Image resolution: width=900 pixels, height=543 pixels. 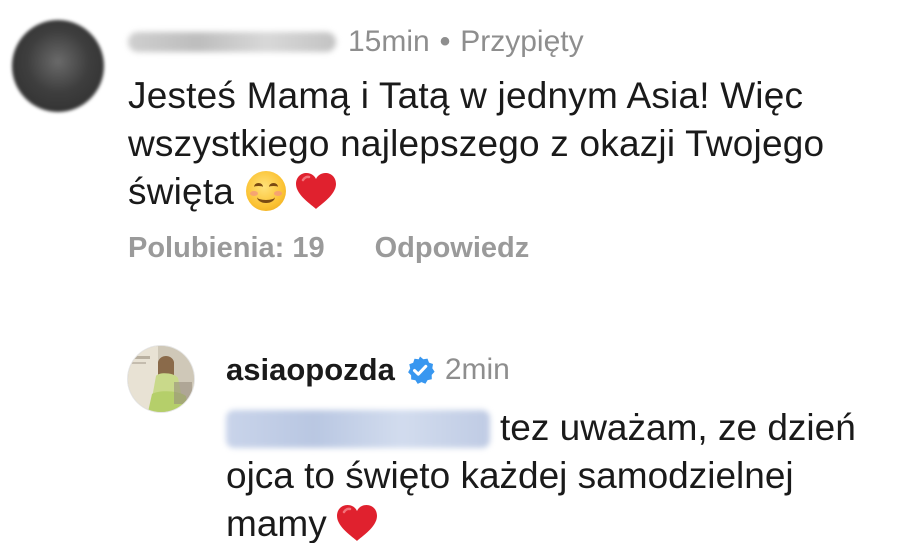 I want to click on reply-avatar, so click(x=161, y=379).